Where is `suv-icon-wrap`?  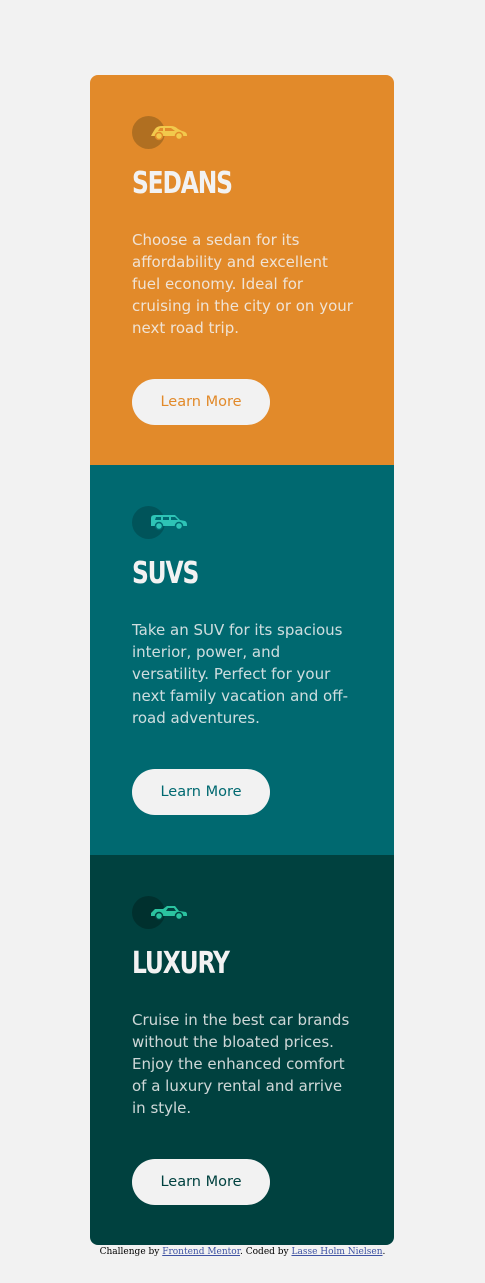
suv-icon-wrap is located at coordinates (164, 523).